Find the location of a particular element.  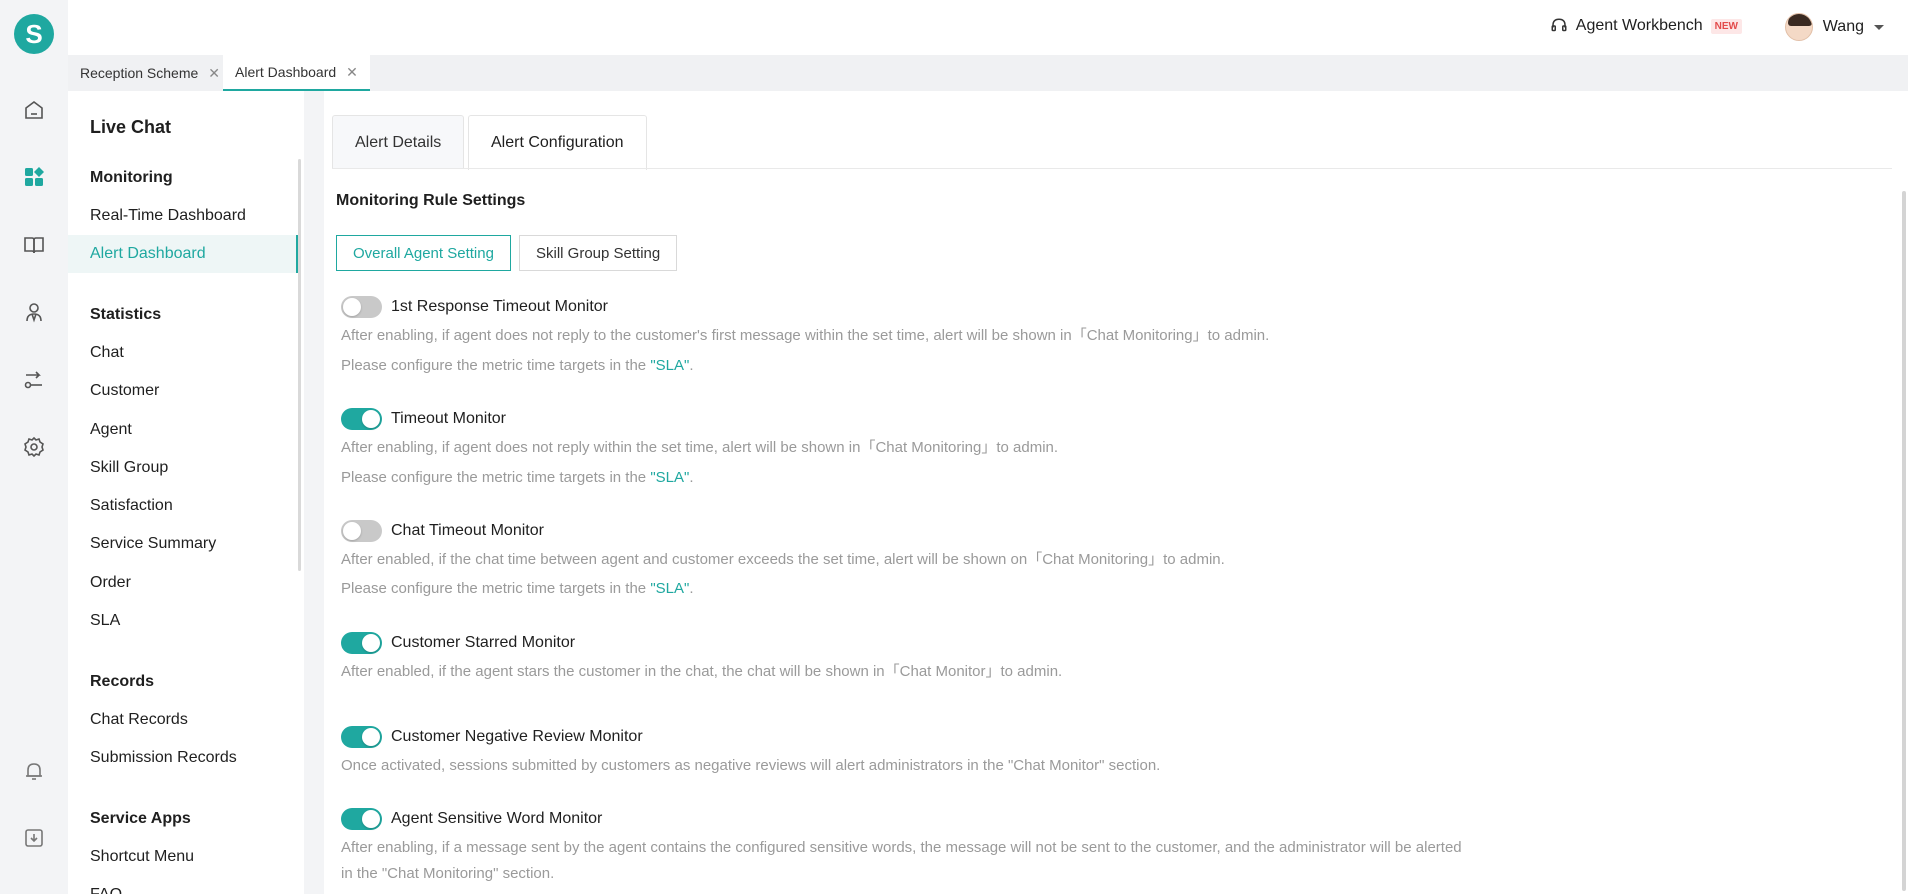

sidebar-item-service-summary: Service Summary is located at coordinates (183, 544).